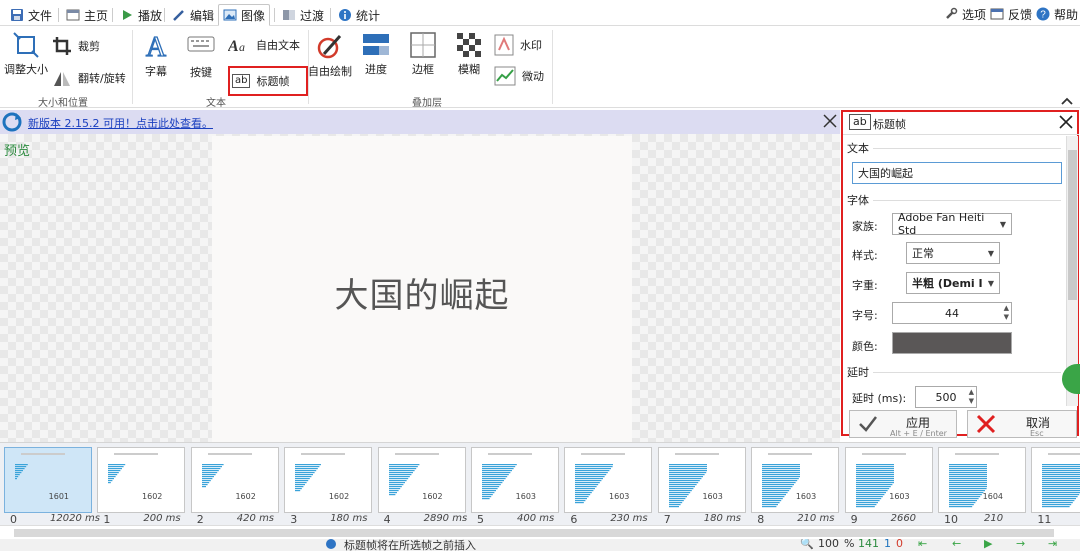  What do you see at coordinates (518, 45) in the screenshot?
I see `watermark-button: 水印` at bounding box center [518, 45].